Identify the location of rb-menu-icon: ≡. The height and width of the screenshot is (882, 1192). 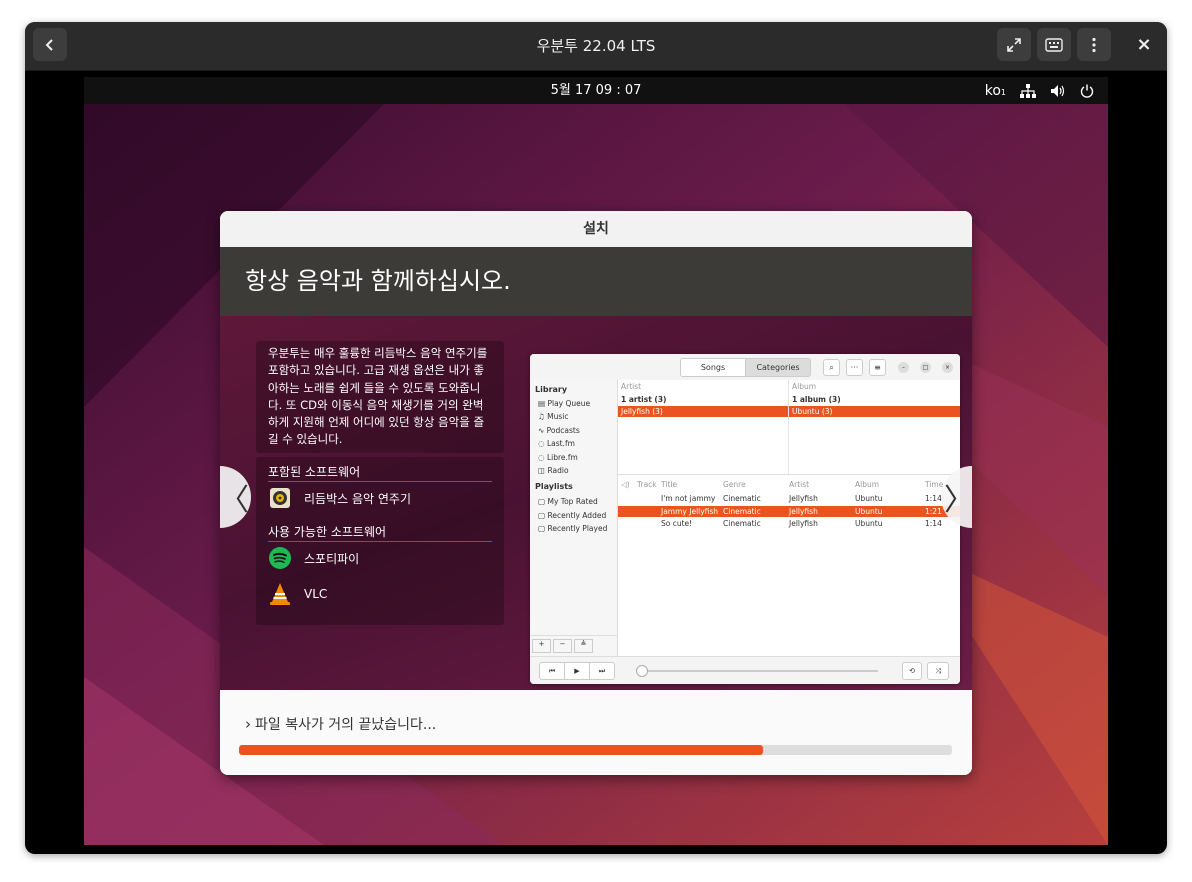
(877, 367).